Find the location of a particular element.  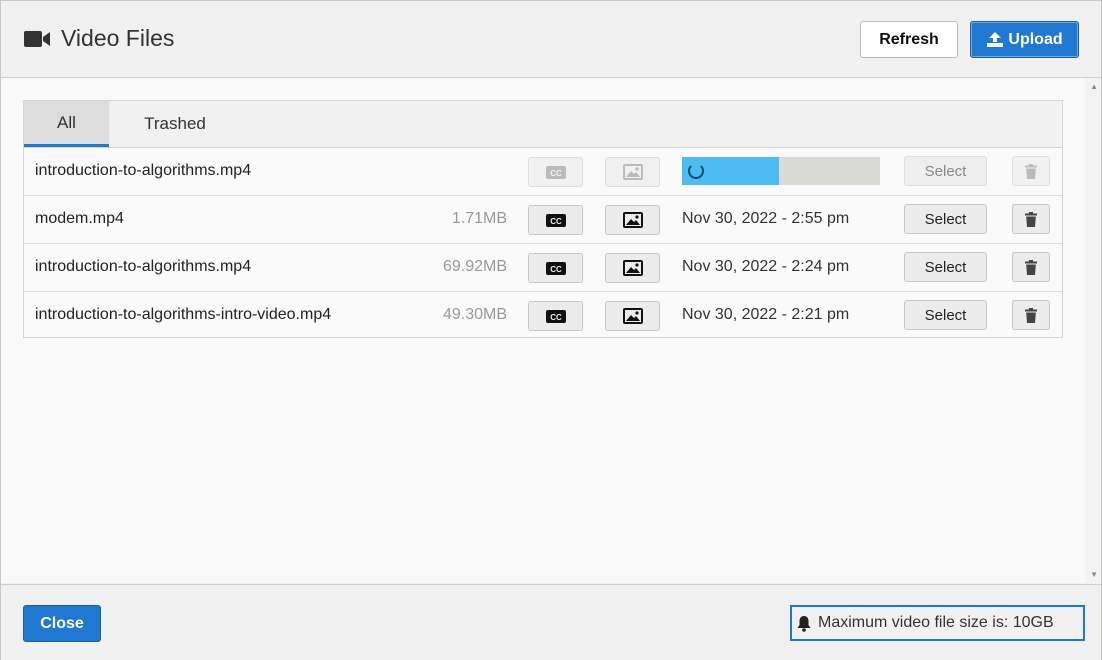

spinner-icon is located at coordinates (696, 171).